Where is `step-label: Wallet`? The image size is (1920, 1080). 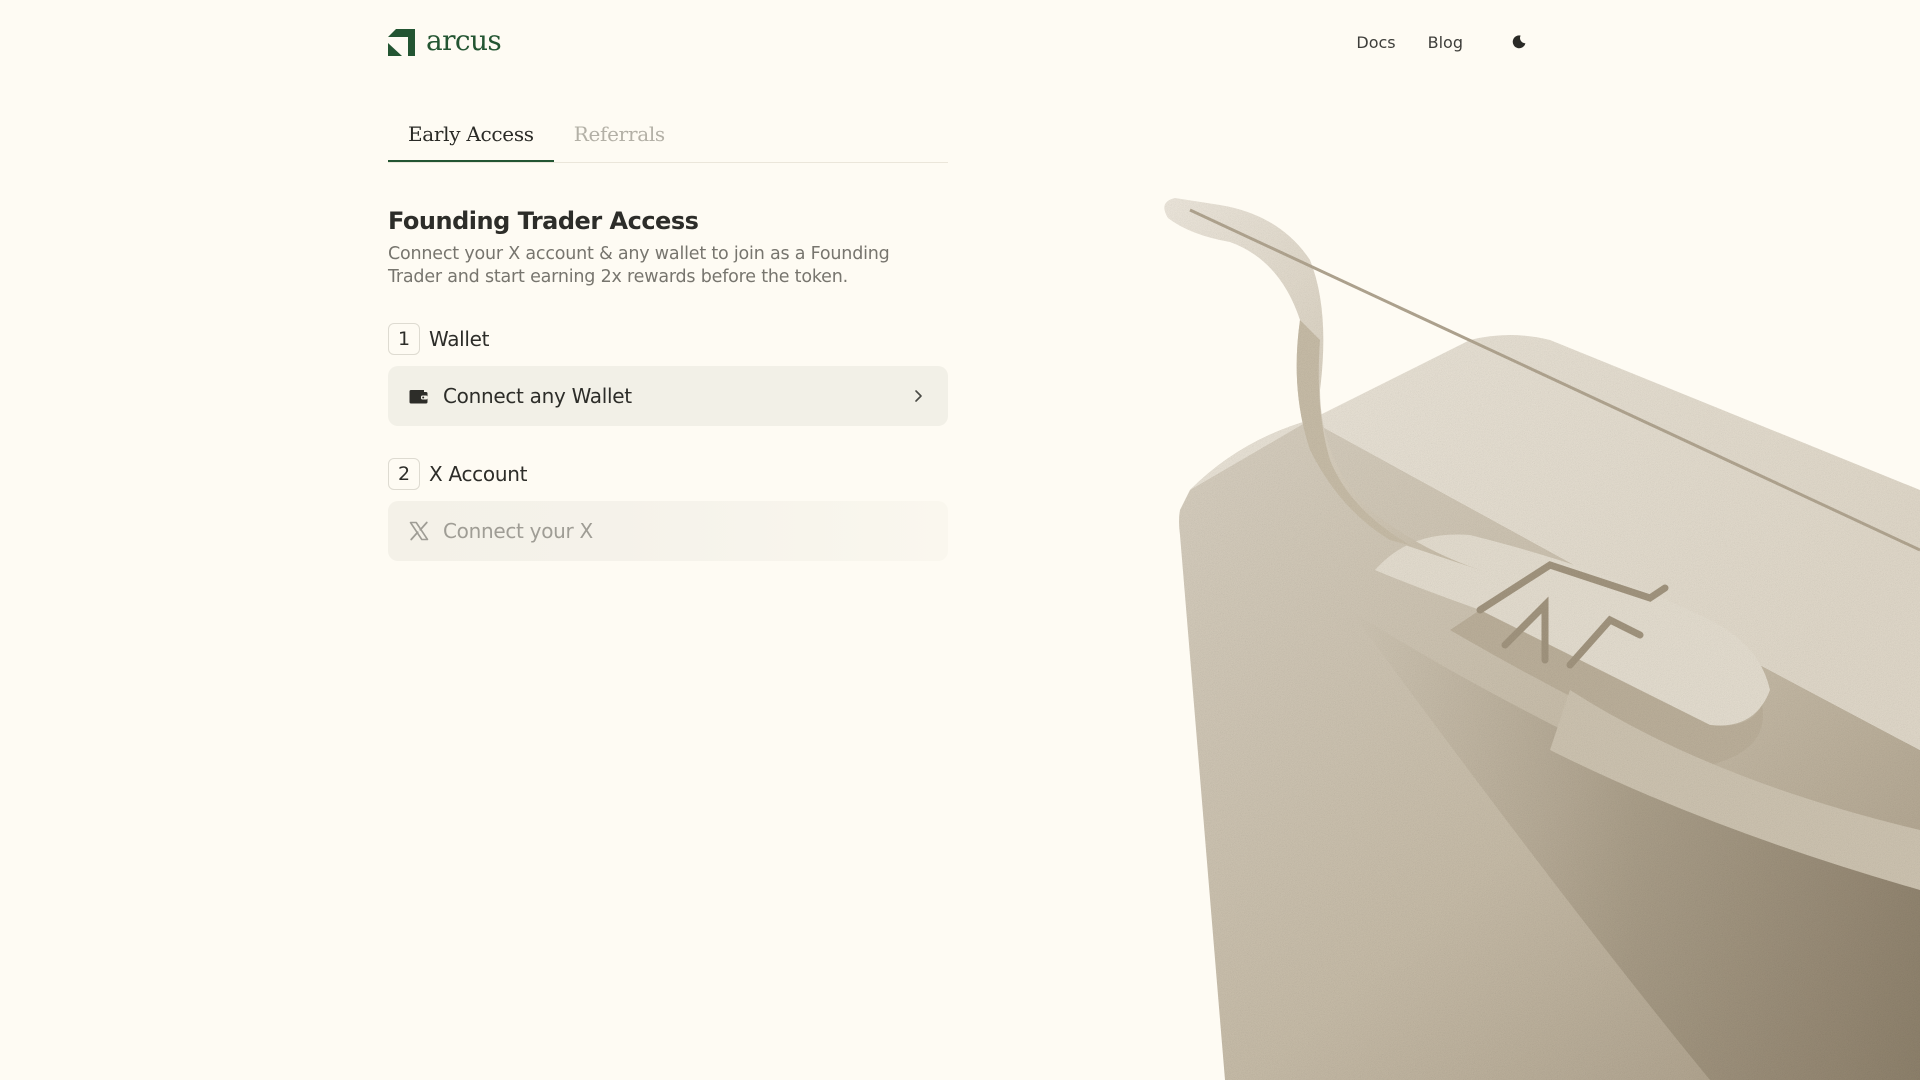
step-label: Wallet is located at coordinates (459, 339).